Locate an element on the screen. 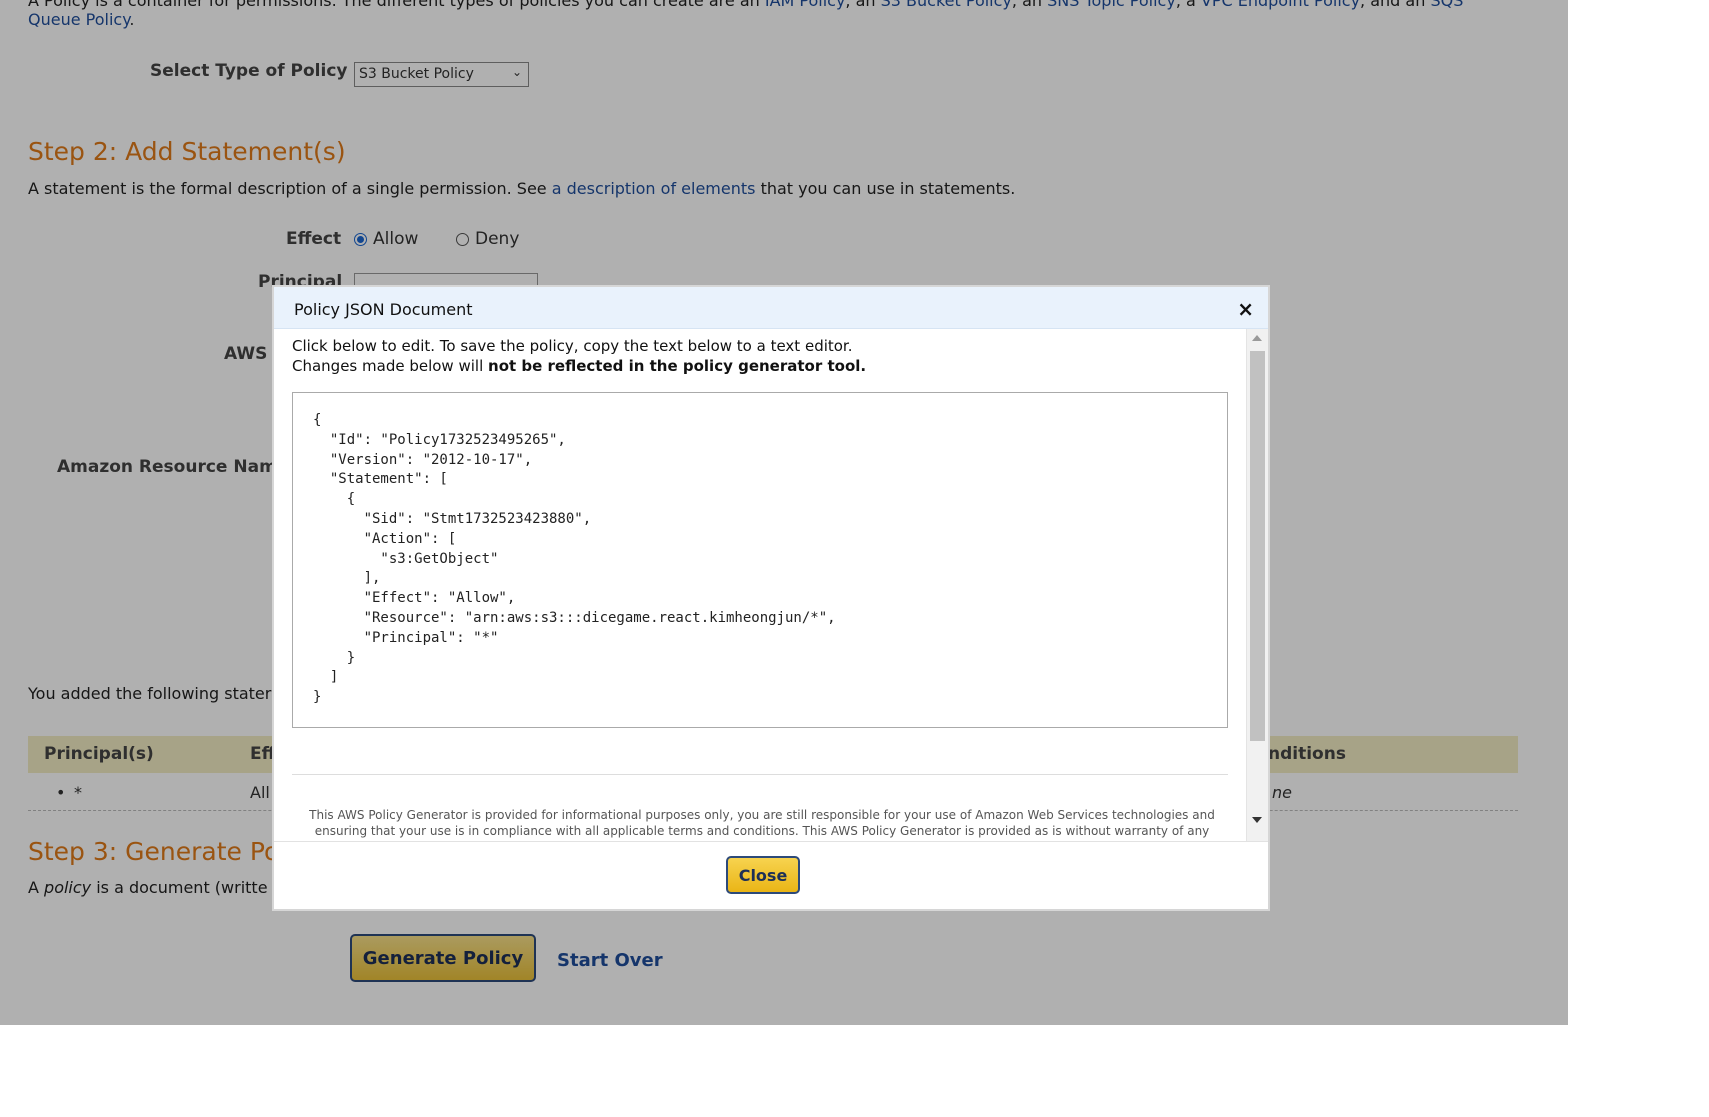  dialog-title: Policy JSON Document is located at coordinates (383, 309).